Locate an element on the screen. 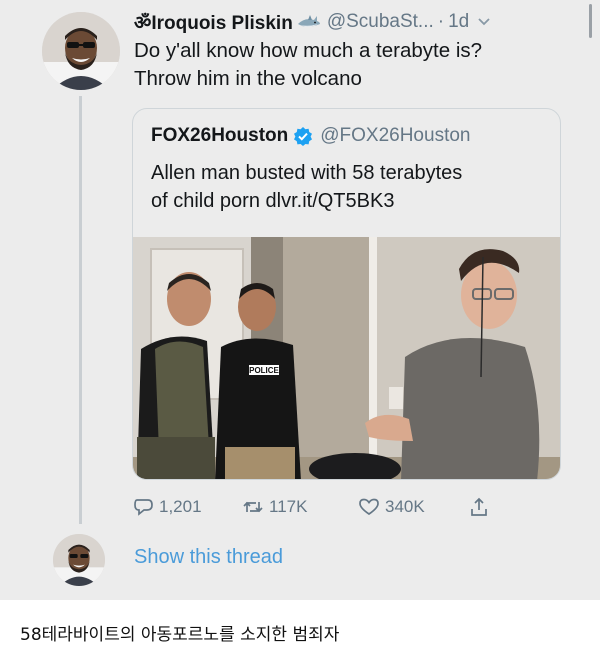 This screenshot has width=600, height=670. like-button: 340K is located at coordinates (391, 507).